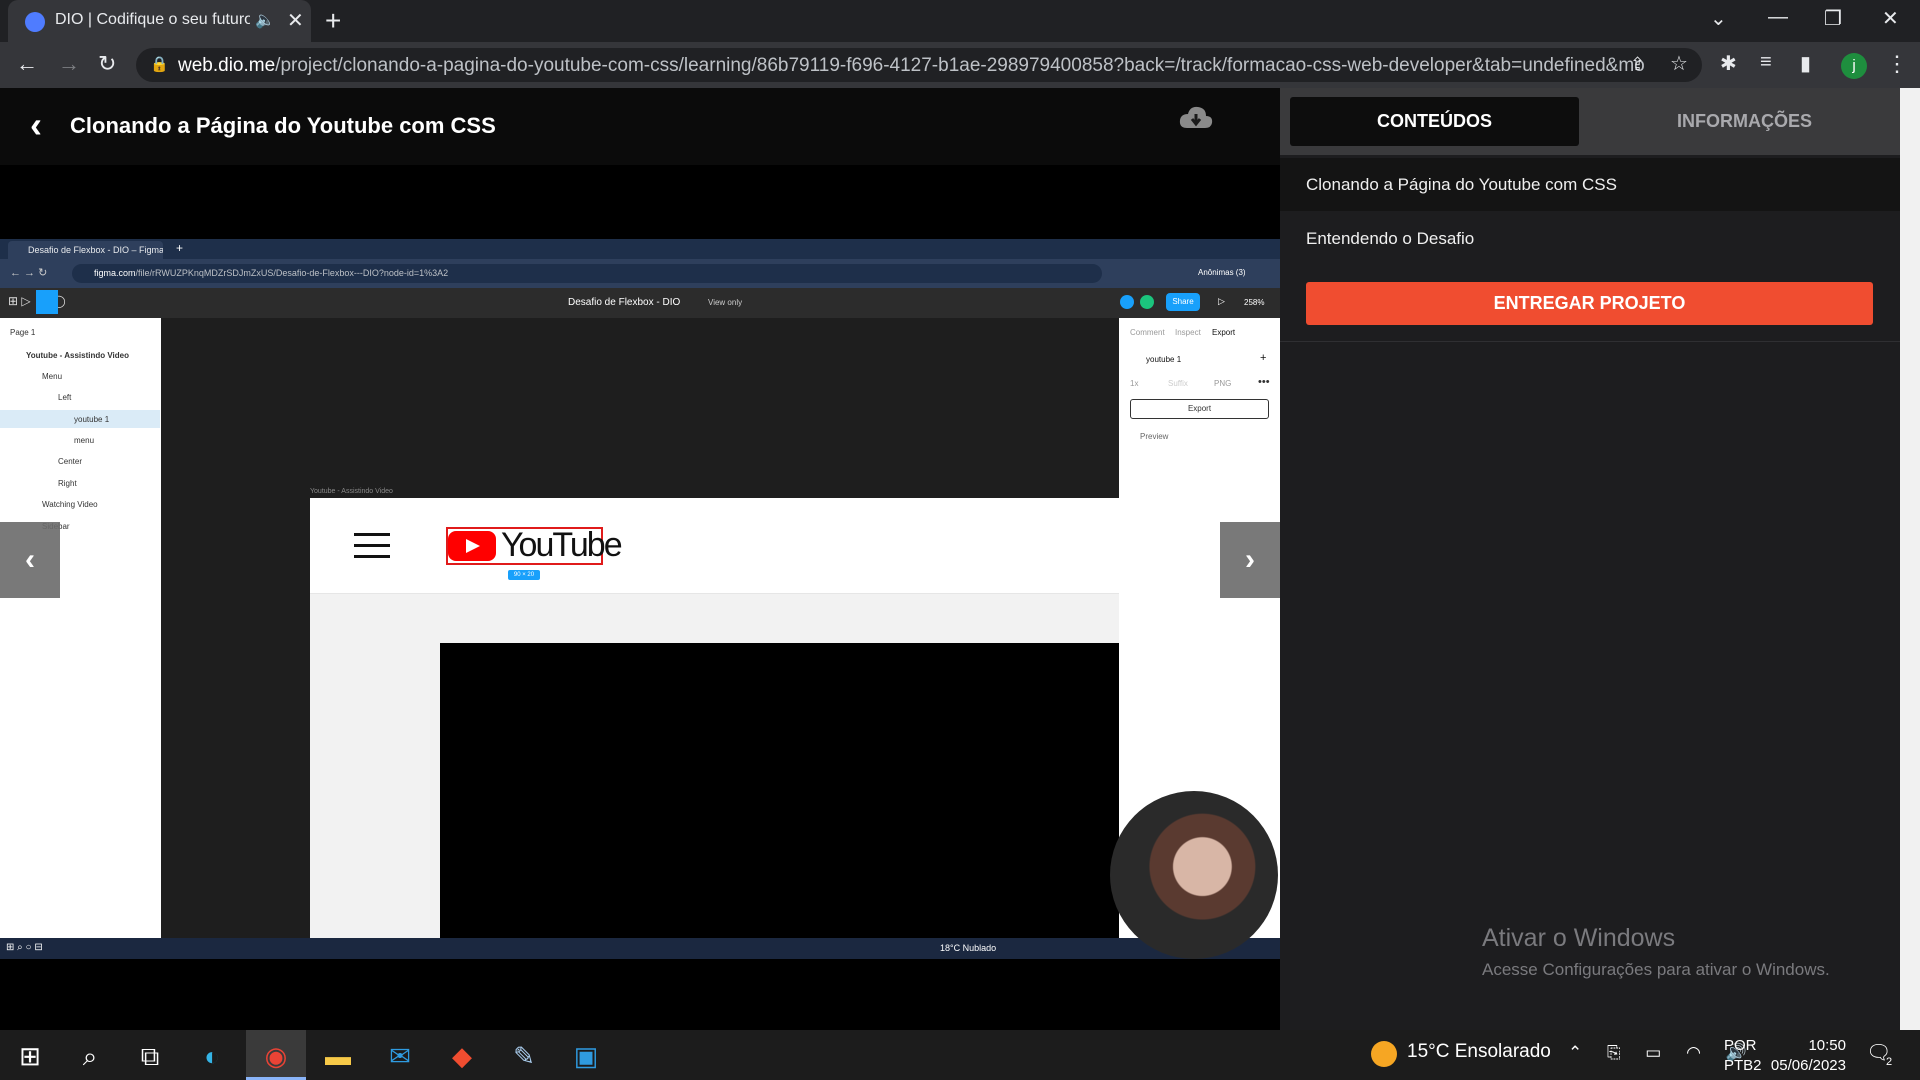 This screenshot has height=1080, width=1920. I want to click on notification-count: 2, so click(1889, 1062).